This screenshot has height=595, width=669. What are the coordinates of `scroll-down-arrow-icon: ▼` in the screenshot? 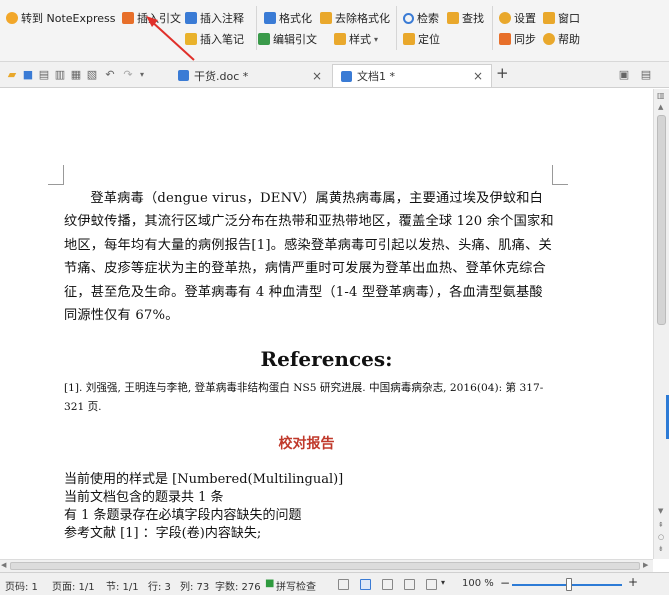 It's located at (660, 511).